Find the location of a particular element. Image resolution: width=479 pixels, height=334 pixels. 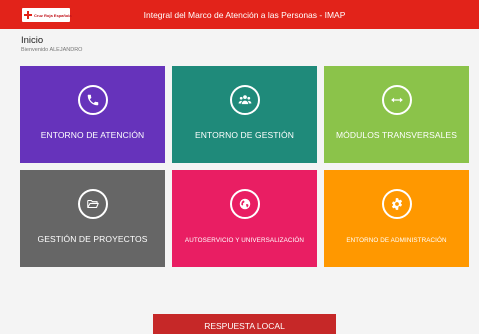

welcome-text: Bienvenido ALEJANDRO is located at coordinates (52, 50).